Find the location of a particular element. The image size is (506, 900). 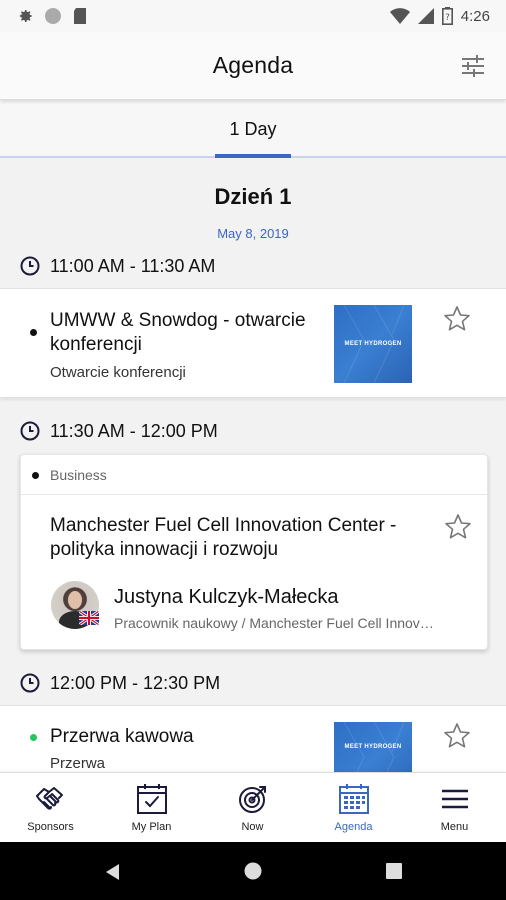

session-time: 12:00 PM - 12:30 PM is located at coordinates (135, 682).